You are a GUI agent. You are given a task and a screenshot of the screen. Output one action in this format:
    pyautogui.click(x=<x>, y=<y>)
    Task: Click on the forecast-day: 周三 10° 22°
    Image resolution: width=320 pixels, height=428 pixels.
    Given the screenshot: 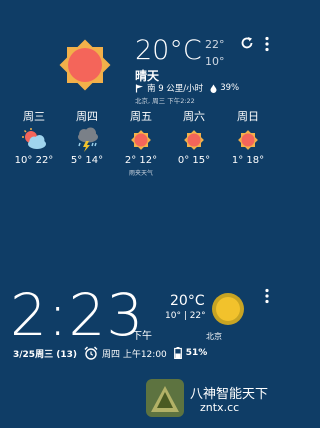 What is the action you would take?
    pyautogui.click(x=34, y=138)
    